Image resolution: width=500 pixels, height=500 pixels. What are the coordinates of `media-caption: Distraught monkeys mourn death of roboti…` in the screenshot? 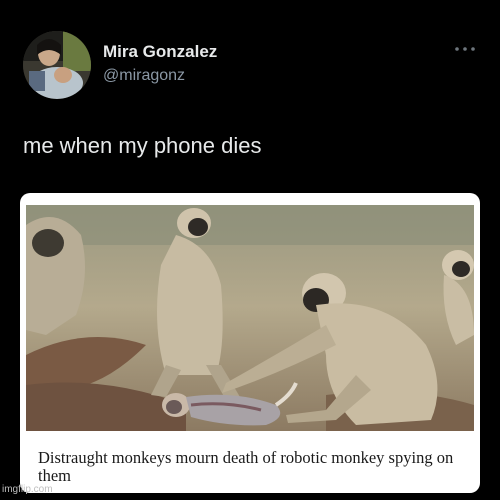 It's located at (246, 466).